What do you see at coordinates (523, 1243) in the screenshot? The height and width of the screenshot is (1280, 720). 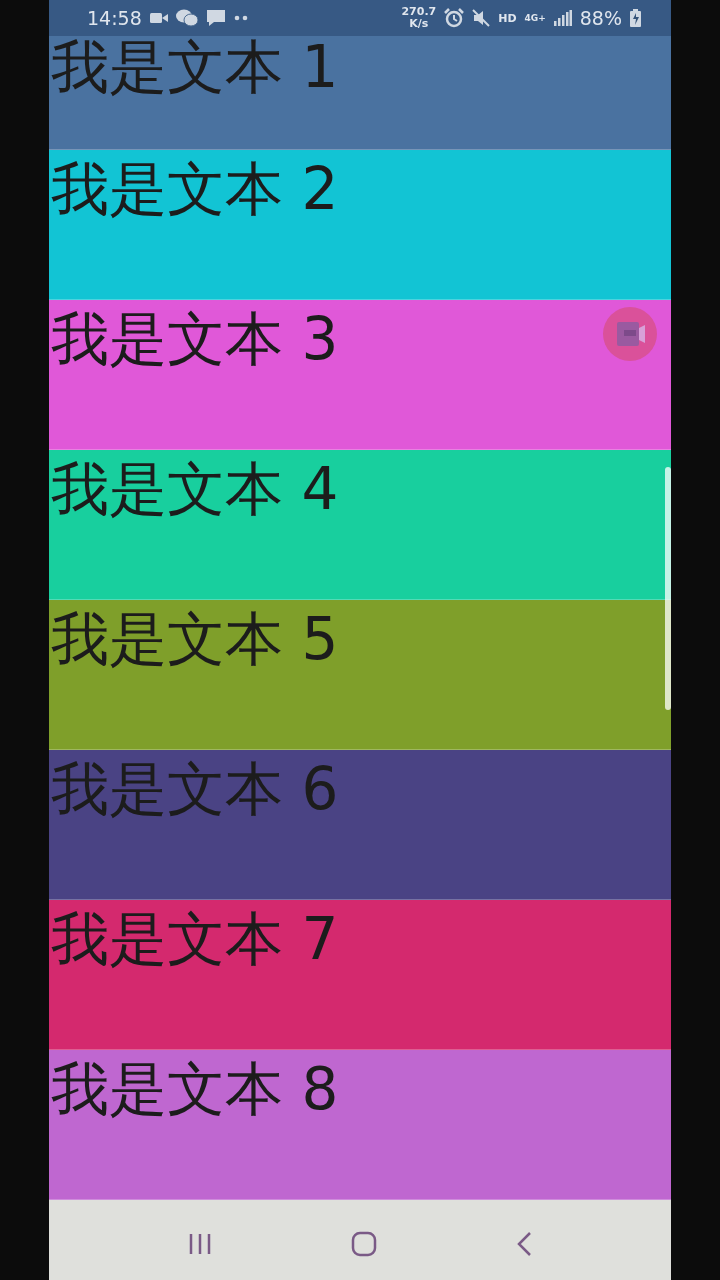 I see `back-icon` at bounding box center [523, 1243].